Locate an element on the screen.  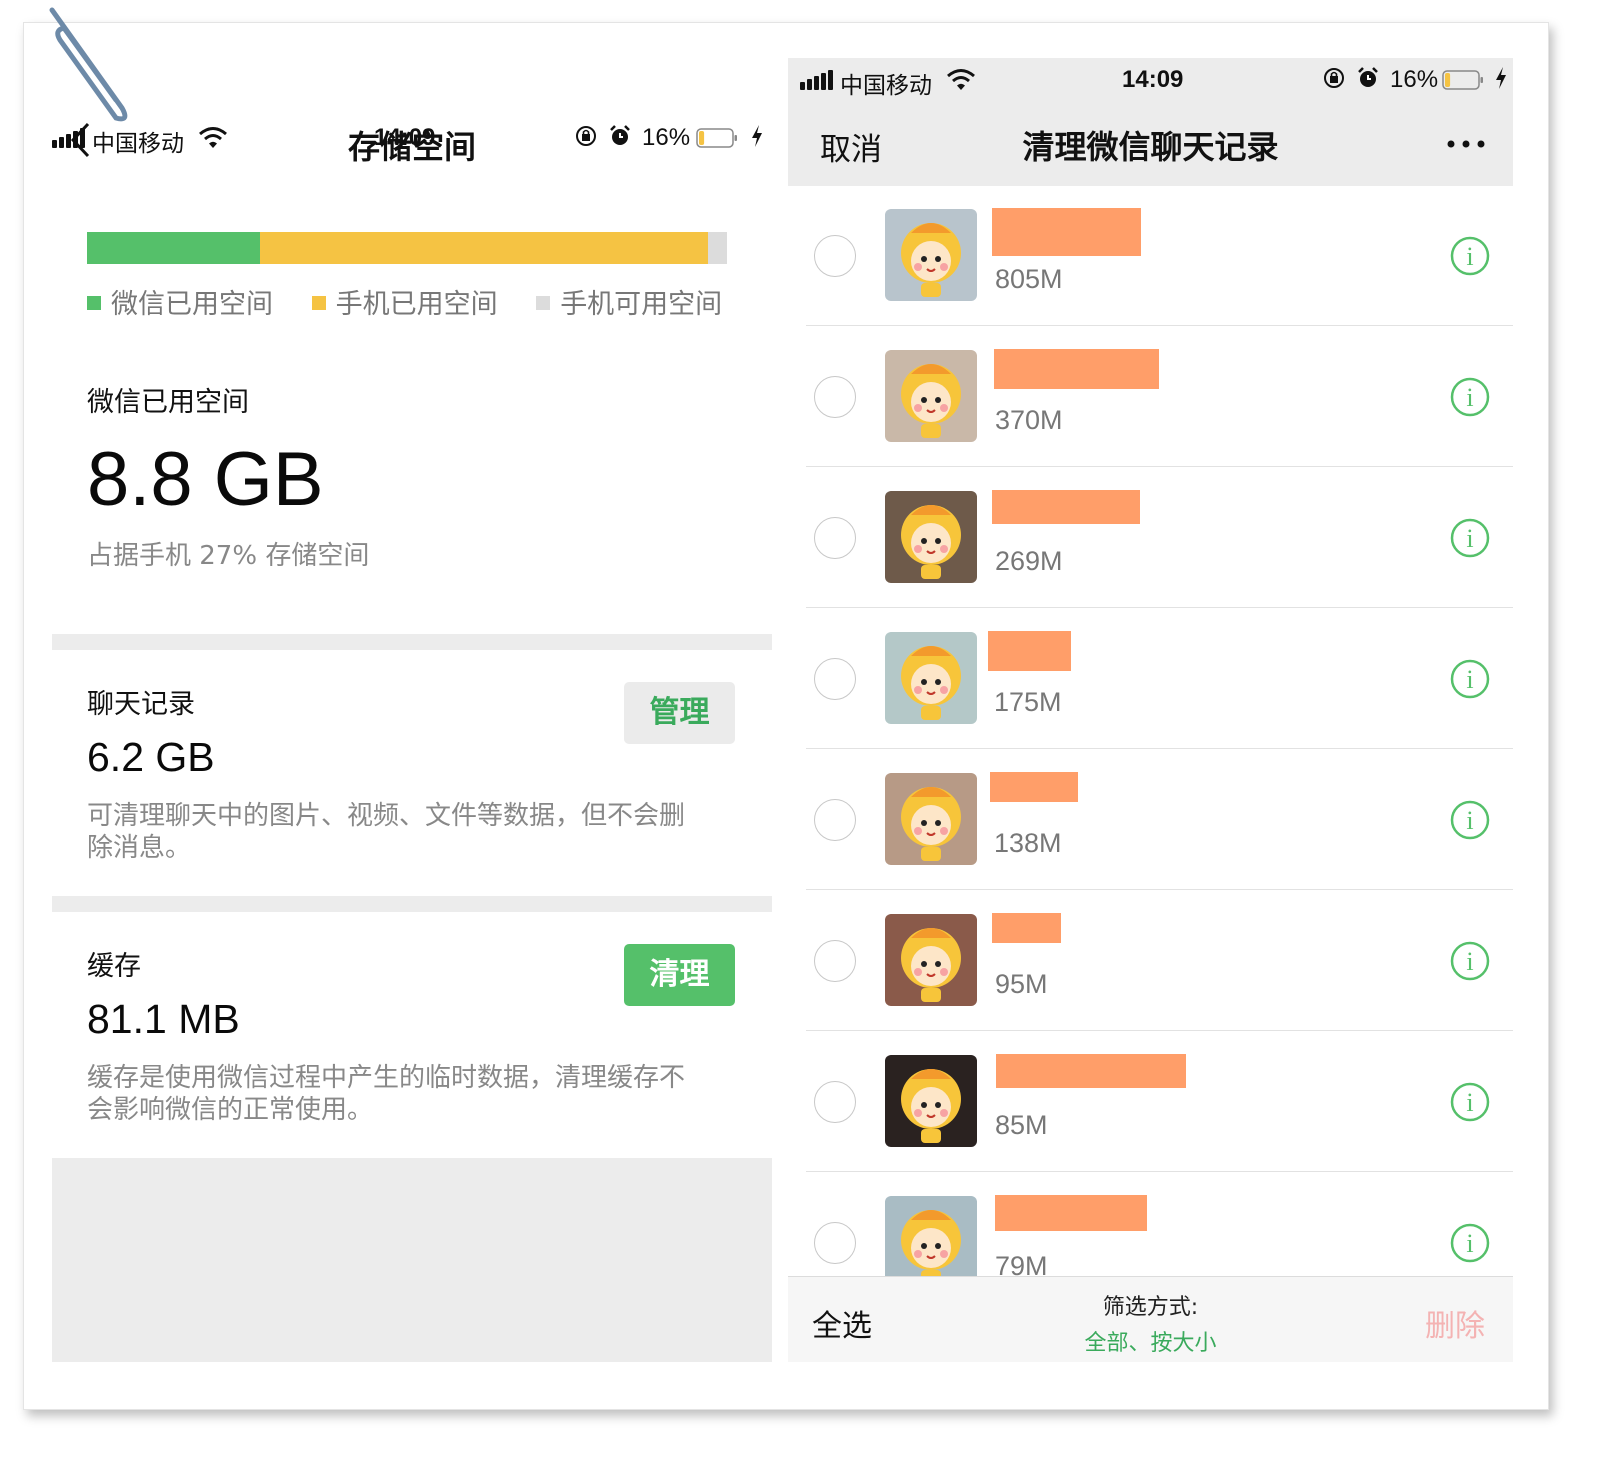
filter-value: 全部、按大小 is located at coordinates (1150, 1341).